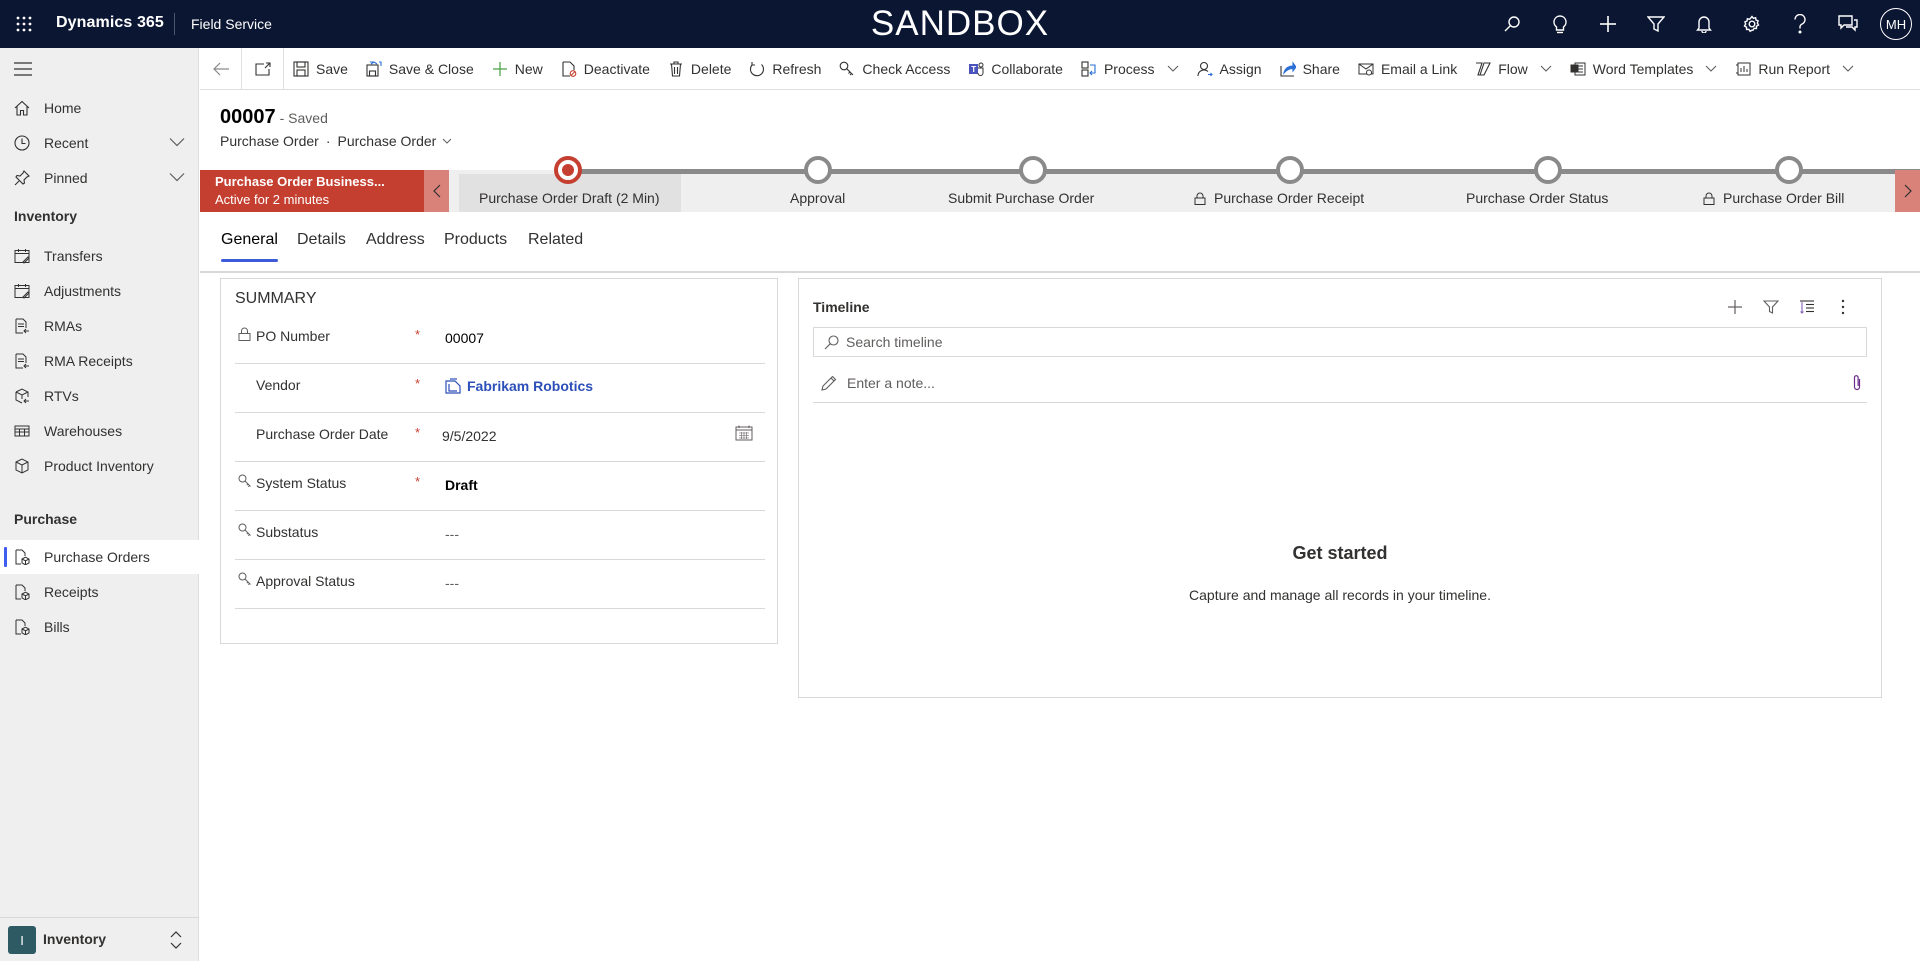 This screenshot has width=1920, height=961. What do you see at coordinates (1907, 191) in the screenshot?
I see `bpf-next-button` at bounding box center [1907, 191].